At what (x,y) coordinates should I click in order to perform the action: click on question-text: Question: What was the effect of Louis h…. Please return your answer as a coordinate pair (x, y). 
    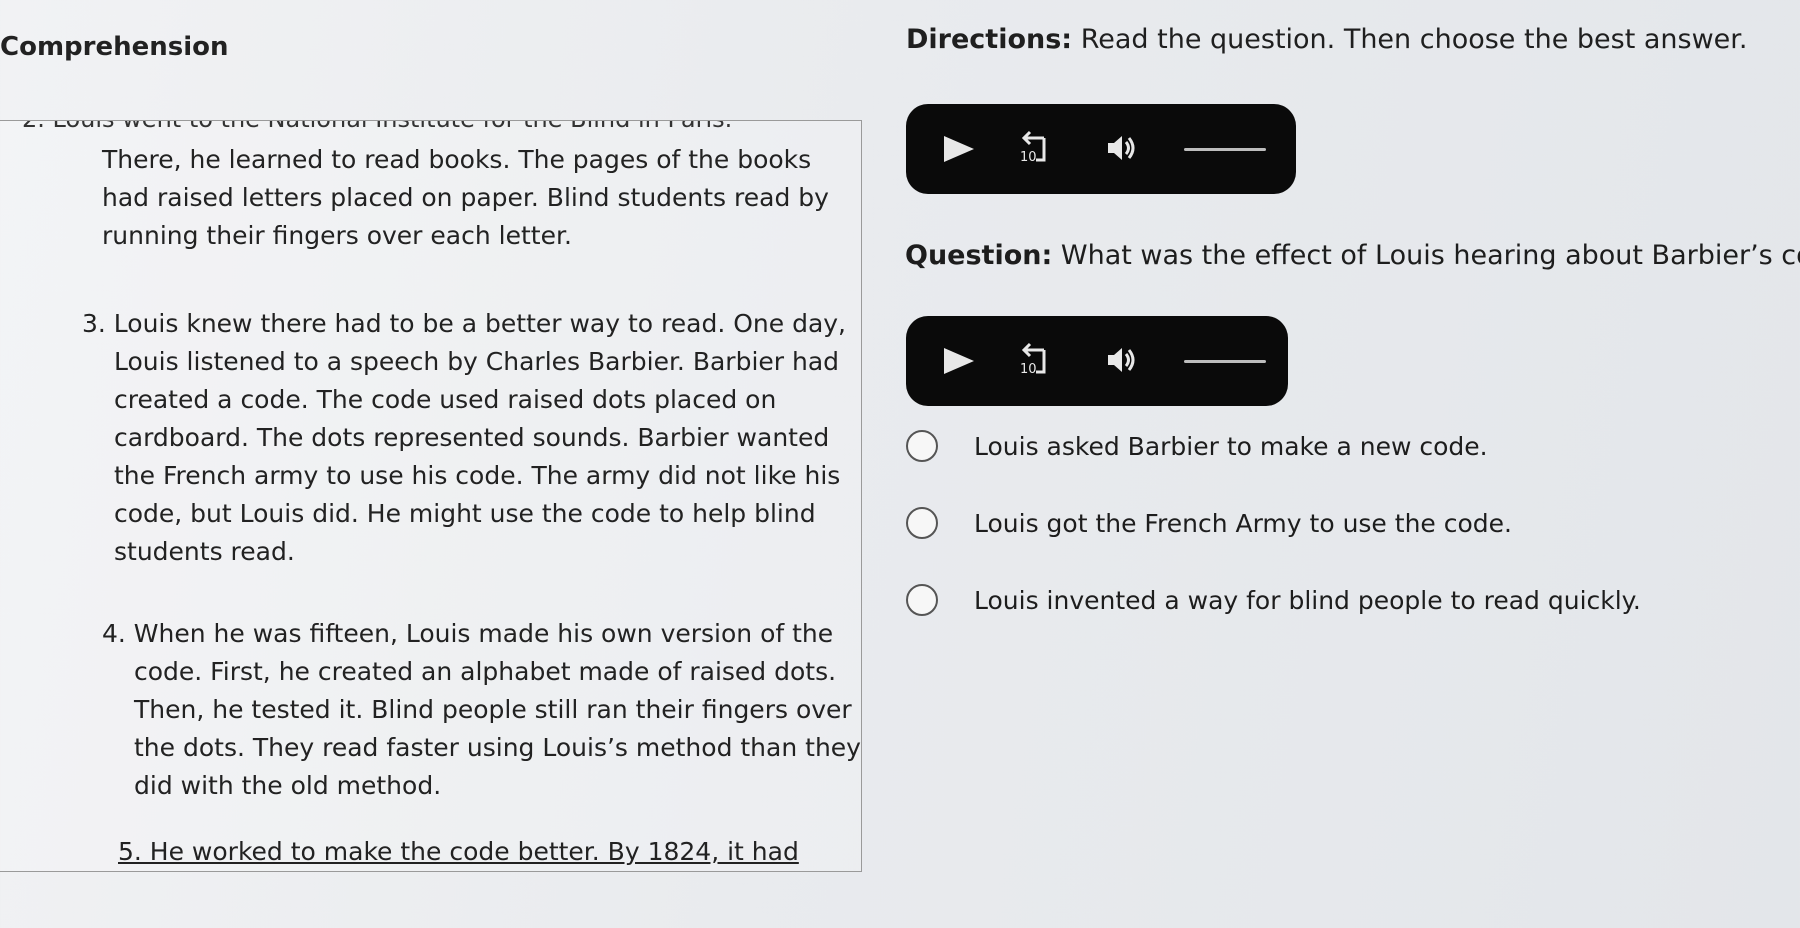
    Looking at the image, I should click on (1352, 255).